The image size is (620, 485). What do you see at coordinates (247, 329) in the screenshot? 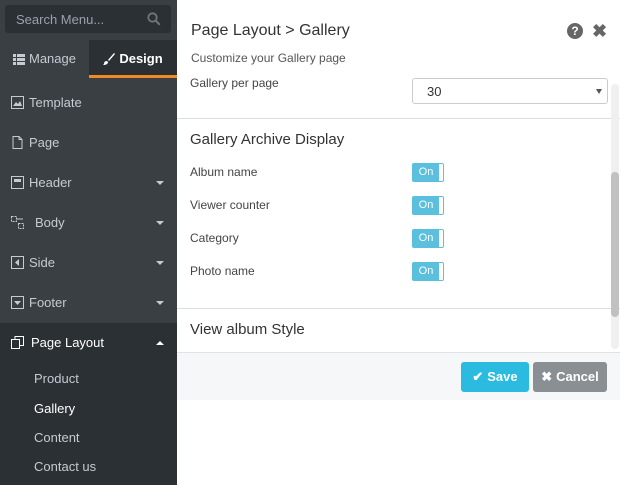
I see `section-title-album-style: View album Style` at bounding box center [247, 329].